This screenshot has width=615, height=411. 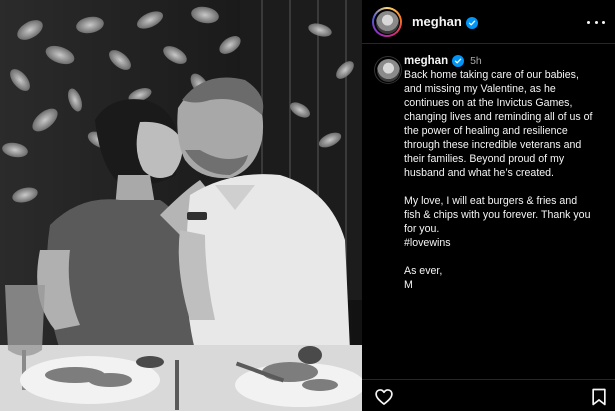 What do you see at coordinates (437, 21) in the screenshot?
I see `header-username-text: meghan` at bounding box center [437, 21].